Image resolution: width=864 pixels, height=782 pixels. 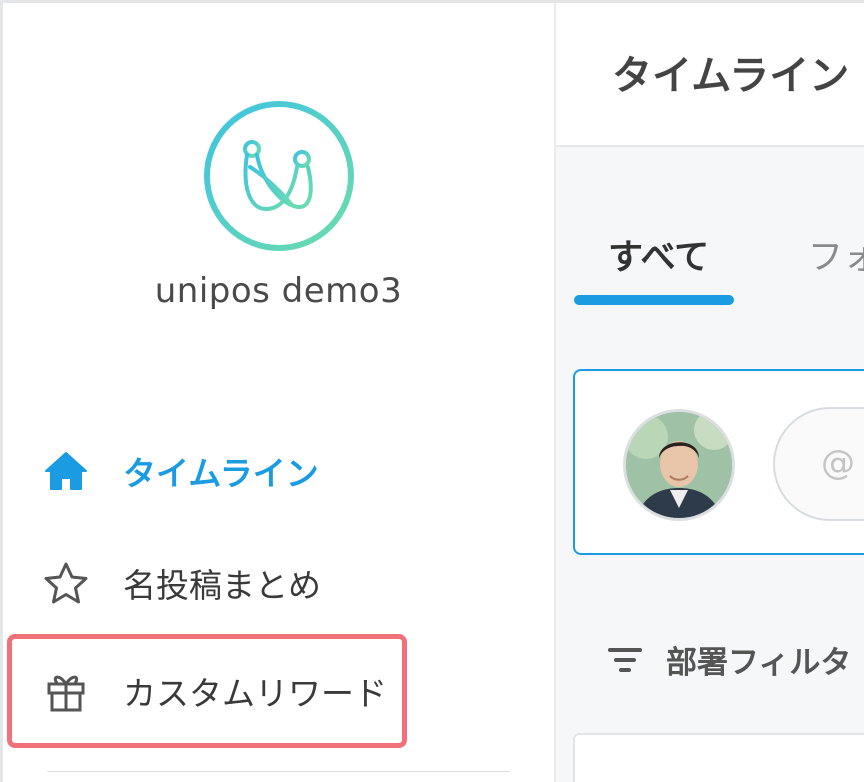 I want to click on tab-follow: フォ, so click(x=836, y=254).